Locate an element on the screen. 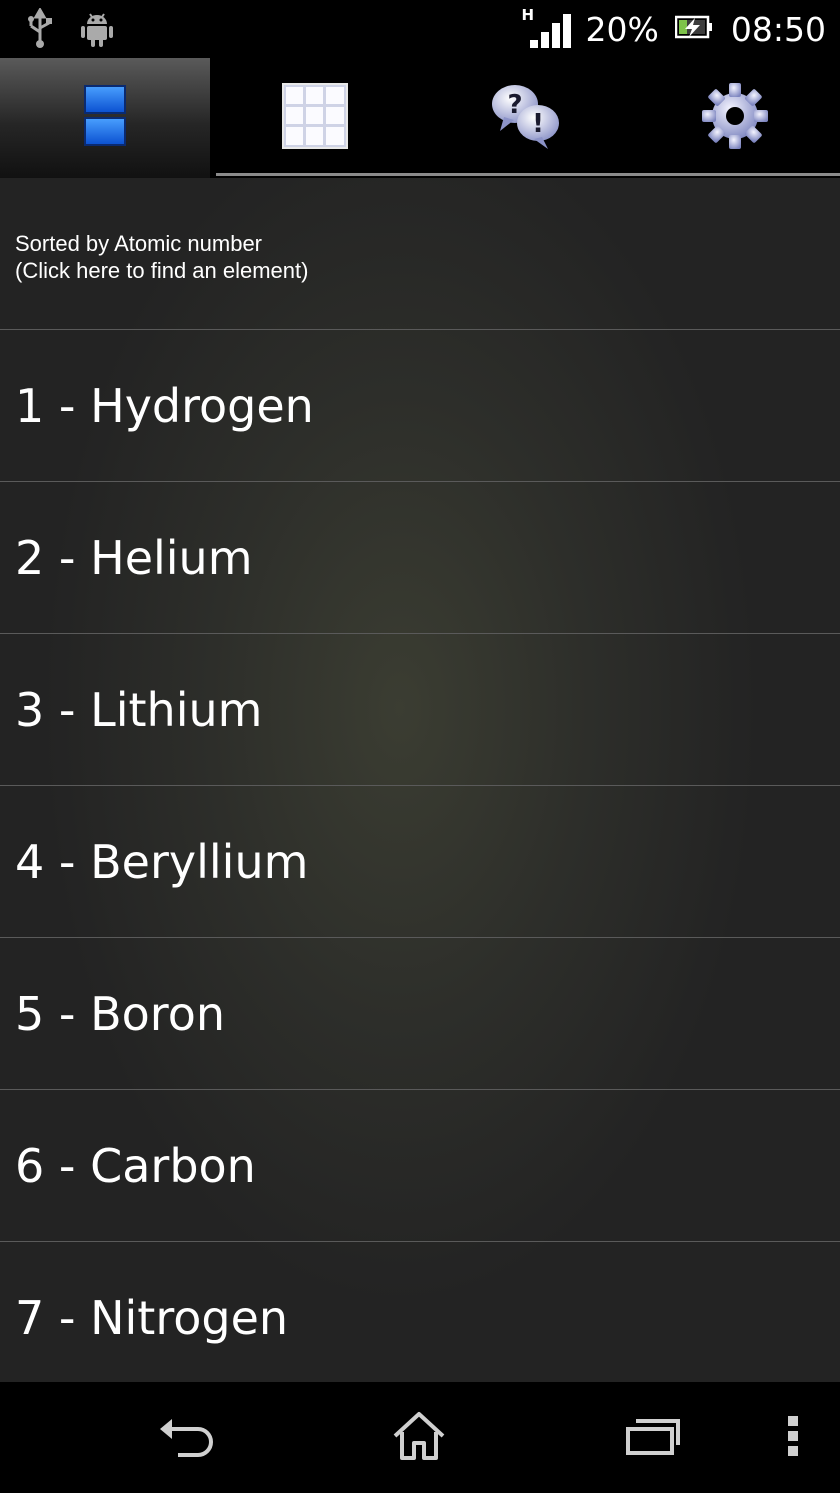  back-button is located at coordinates (187, 1438).